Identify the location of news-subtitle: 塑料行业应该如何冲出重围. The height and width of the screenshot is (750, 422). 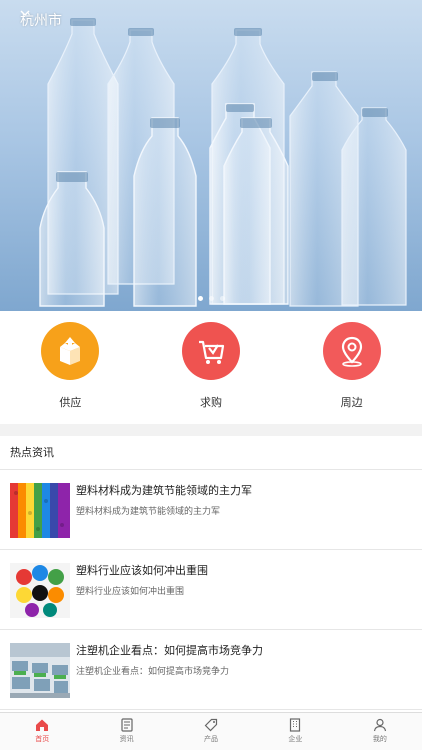
(130, 592).